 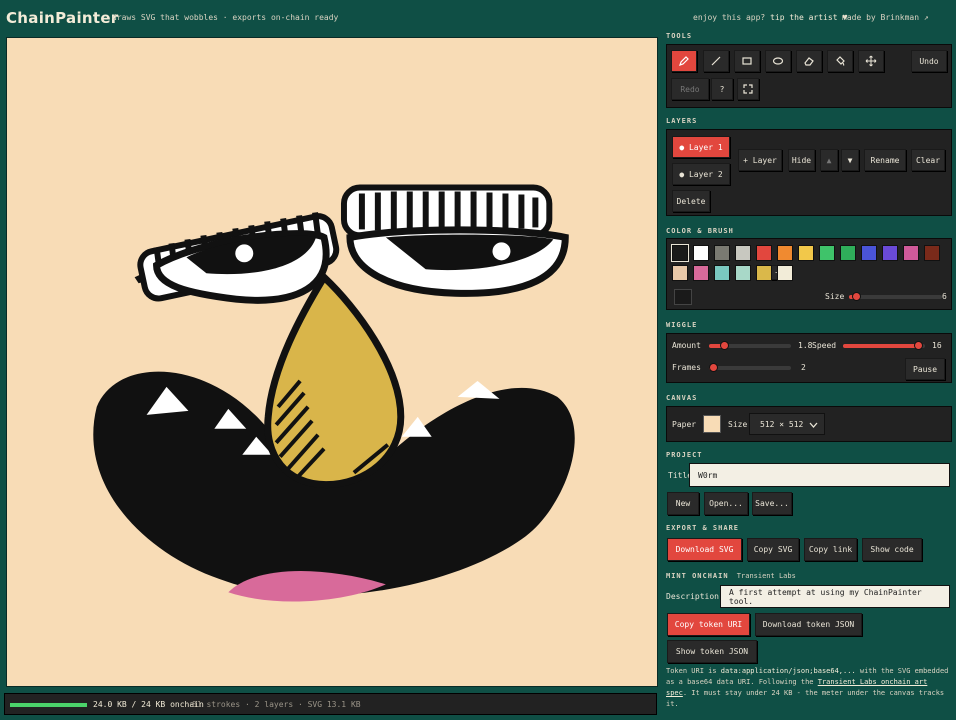 What do you see at coordinates (750, 368) in the screenshot?
I see `frames-track` at bounding box center [750, 368].